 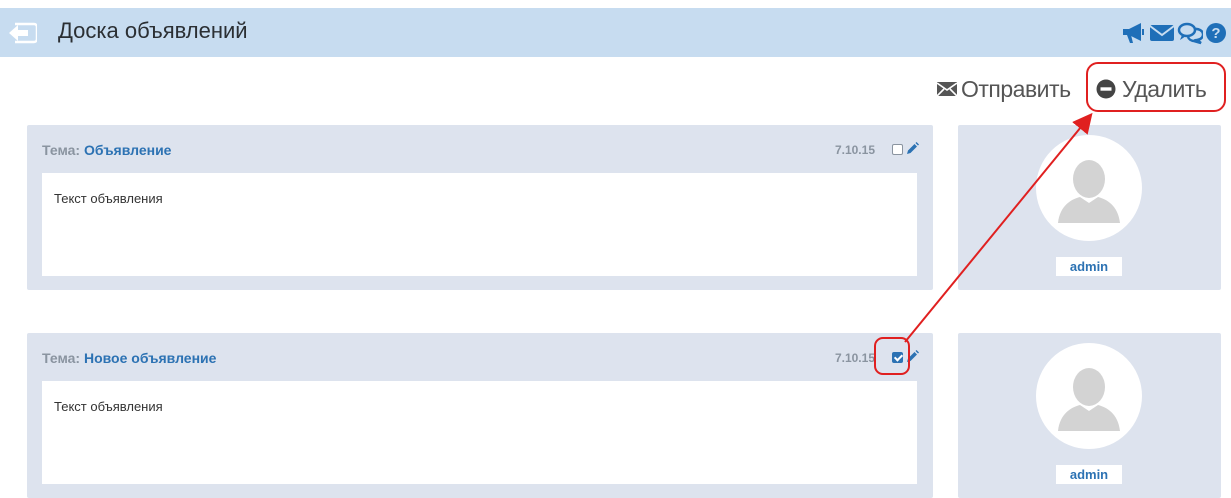 I want to click on action-toolbar: Отправить Удалить, so click(x=615, y=89).